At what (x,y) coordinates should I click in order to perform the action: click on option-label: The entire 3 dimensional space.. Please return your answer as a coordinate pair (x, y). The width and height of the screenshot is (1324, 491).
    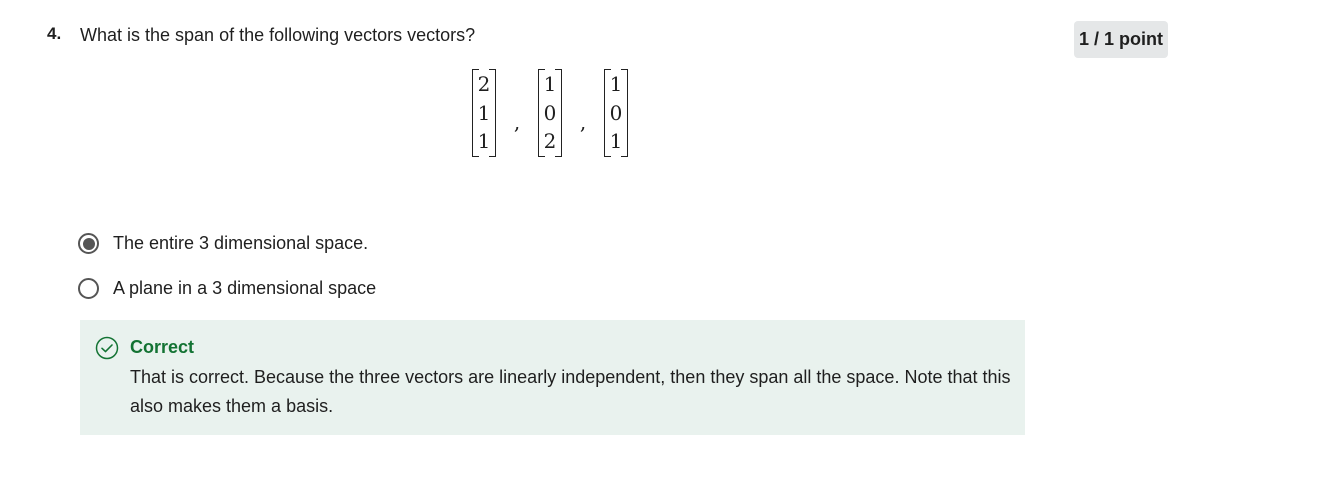
    Looking at the image, I should click on (241, 243).